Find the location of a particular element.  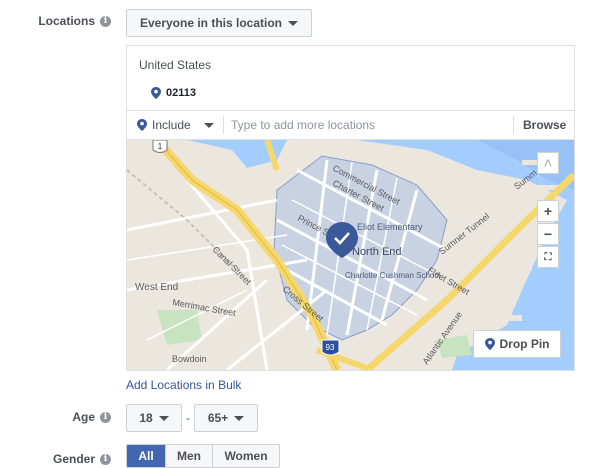

zoom-out-button: − is located at coordinates (548, 234).